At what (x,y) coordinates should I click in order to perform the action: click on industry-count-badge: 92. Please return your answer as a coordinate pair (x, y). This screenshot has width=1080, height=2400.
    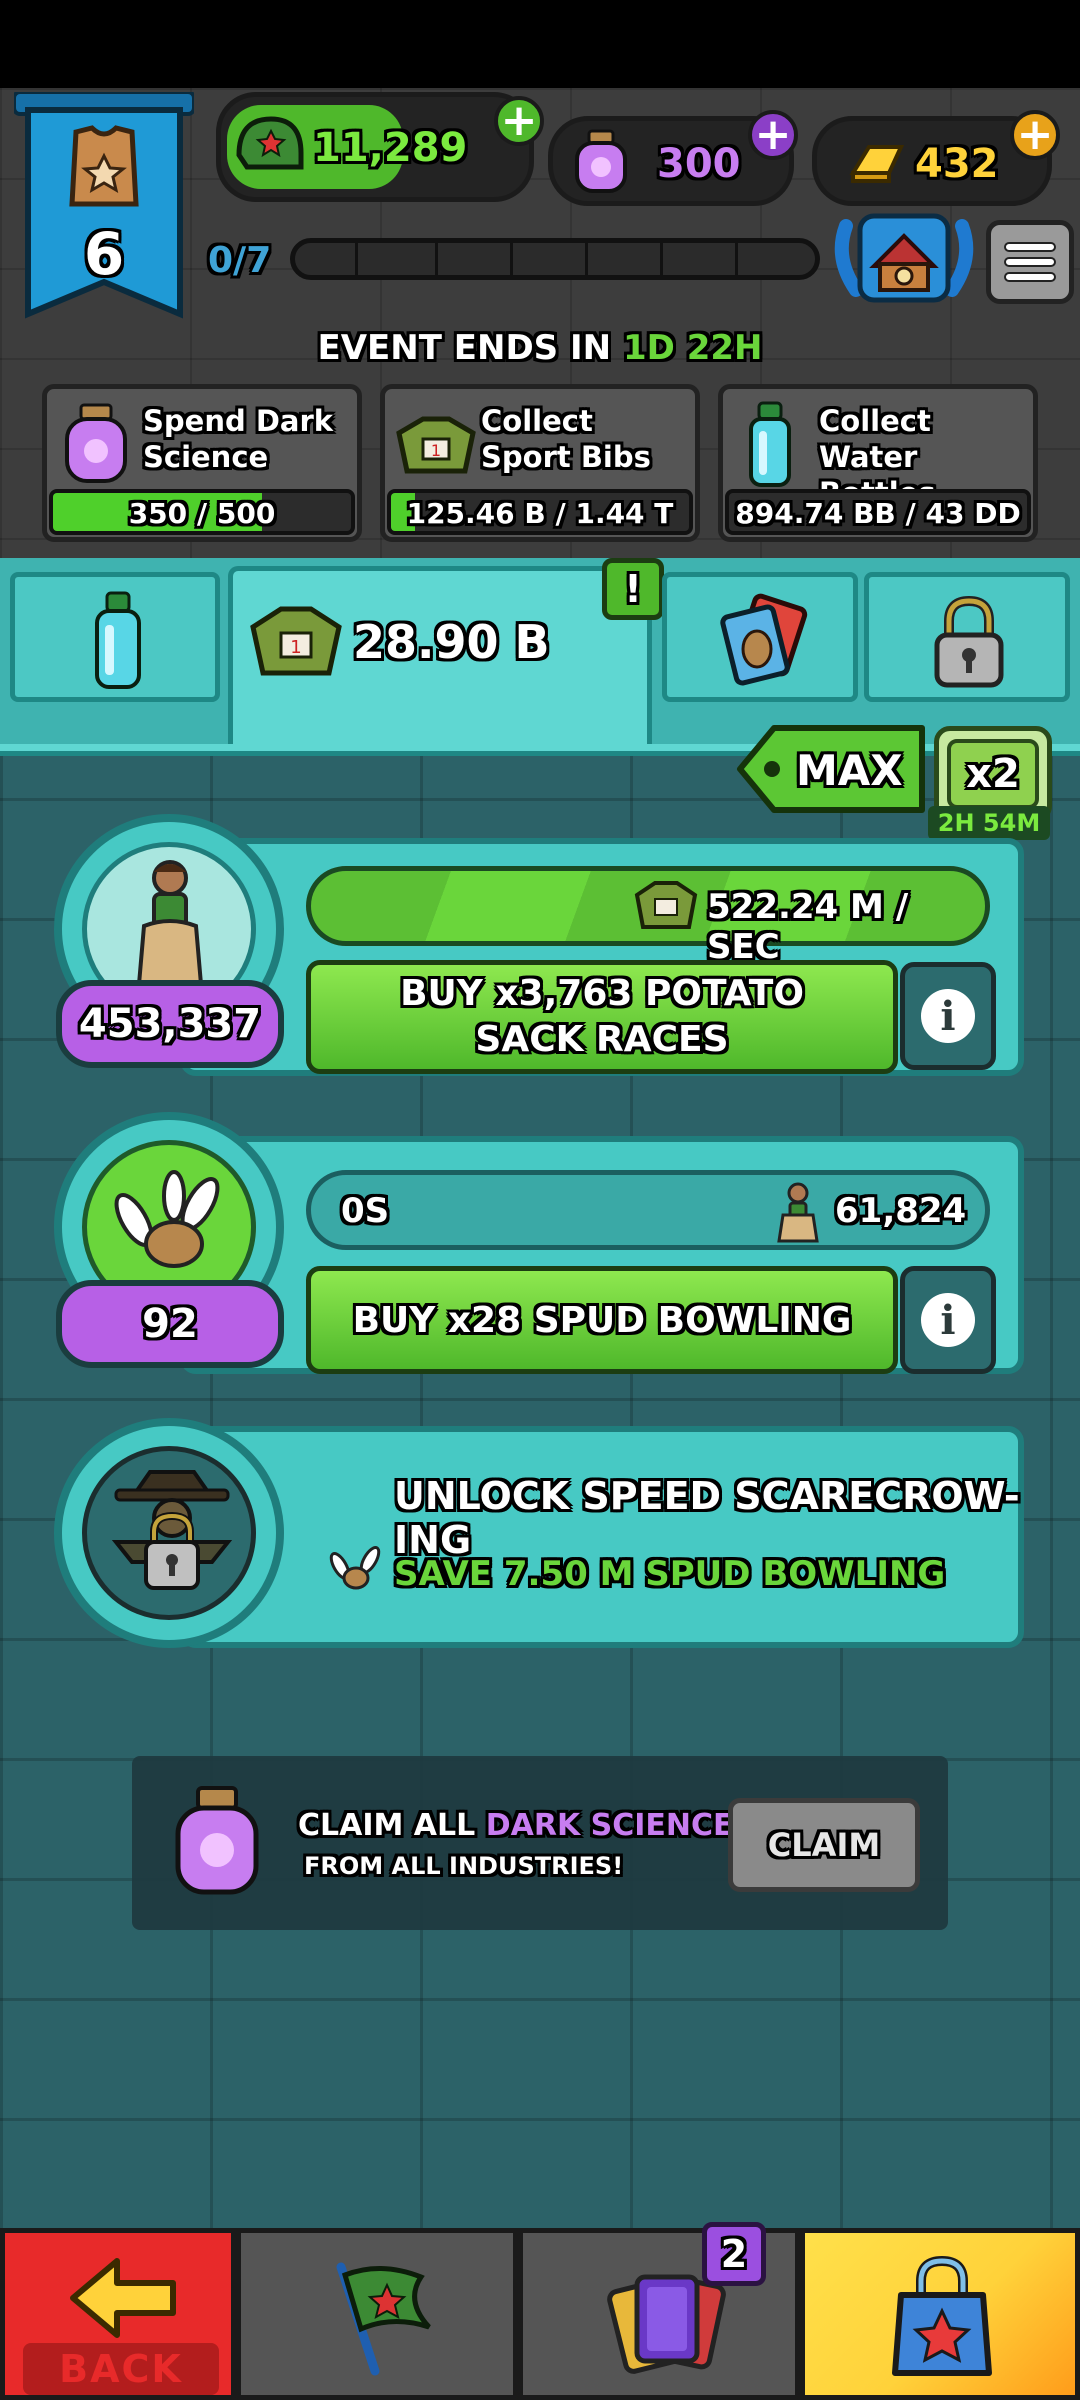
    Looking at the image, I should click on (170, 1324).